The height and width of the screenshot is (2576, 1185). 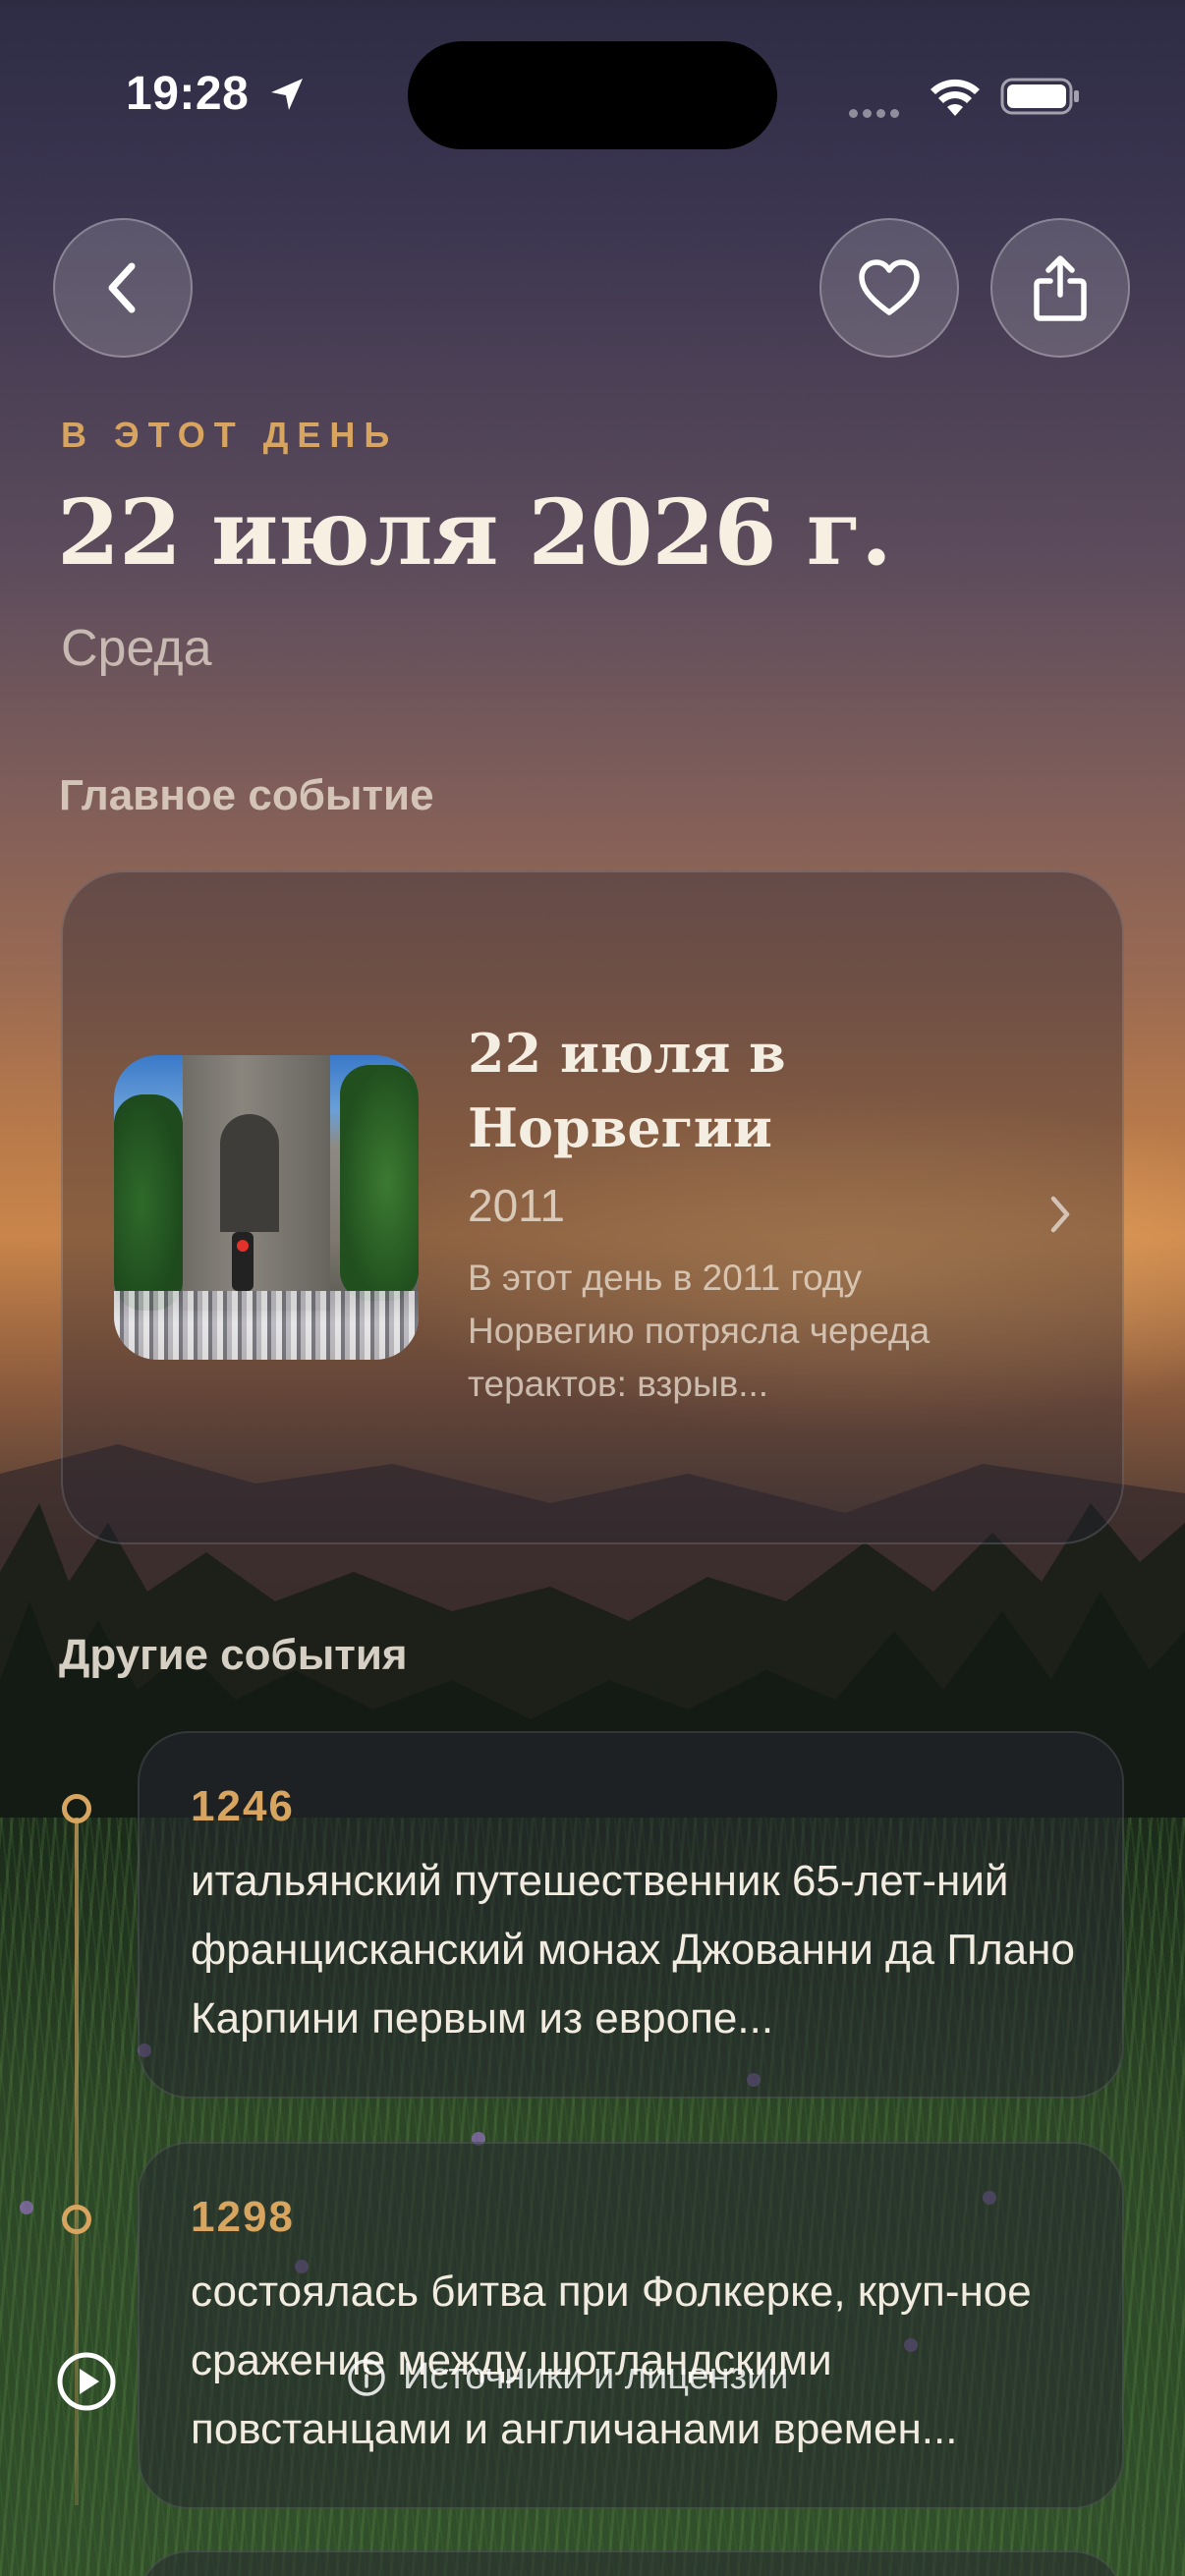 What do you see at coordinates (234, 1655) in the screenshot?
I see `other-events-heading: Другие события` at bounding box center [234, 1655].